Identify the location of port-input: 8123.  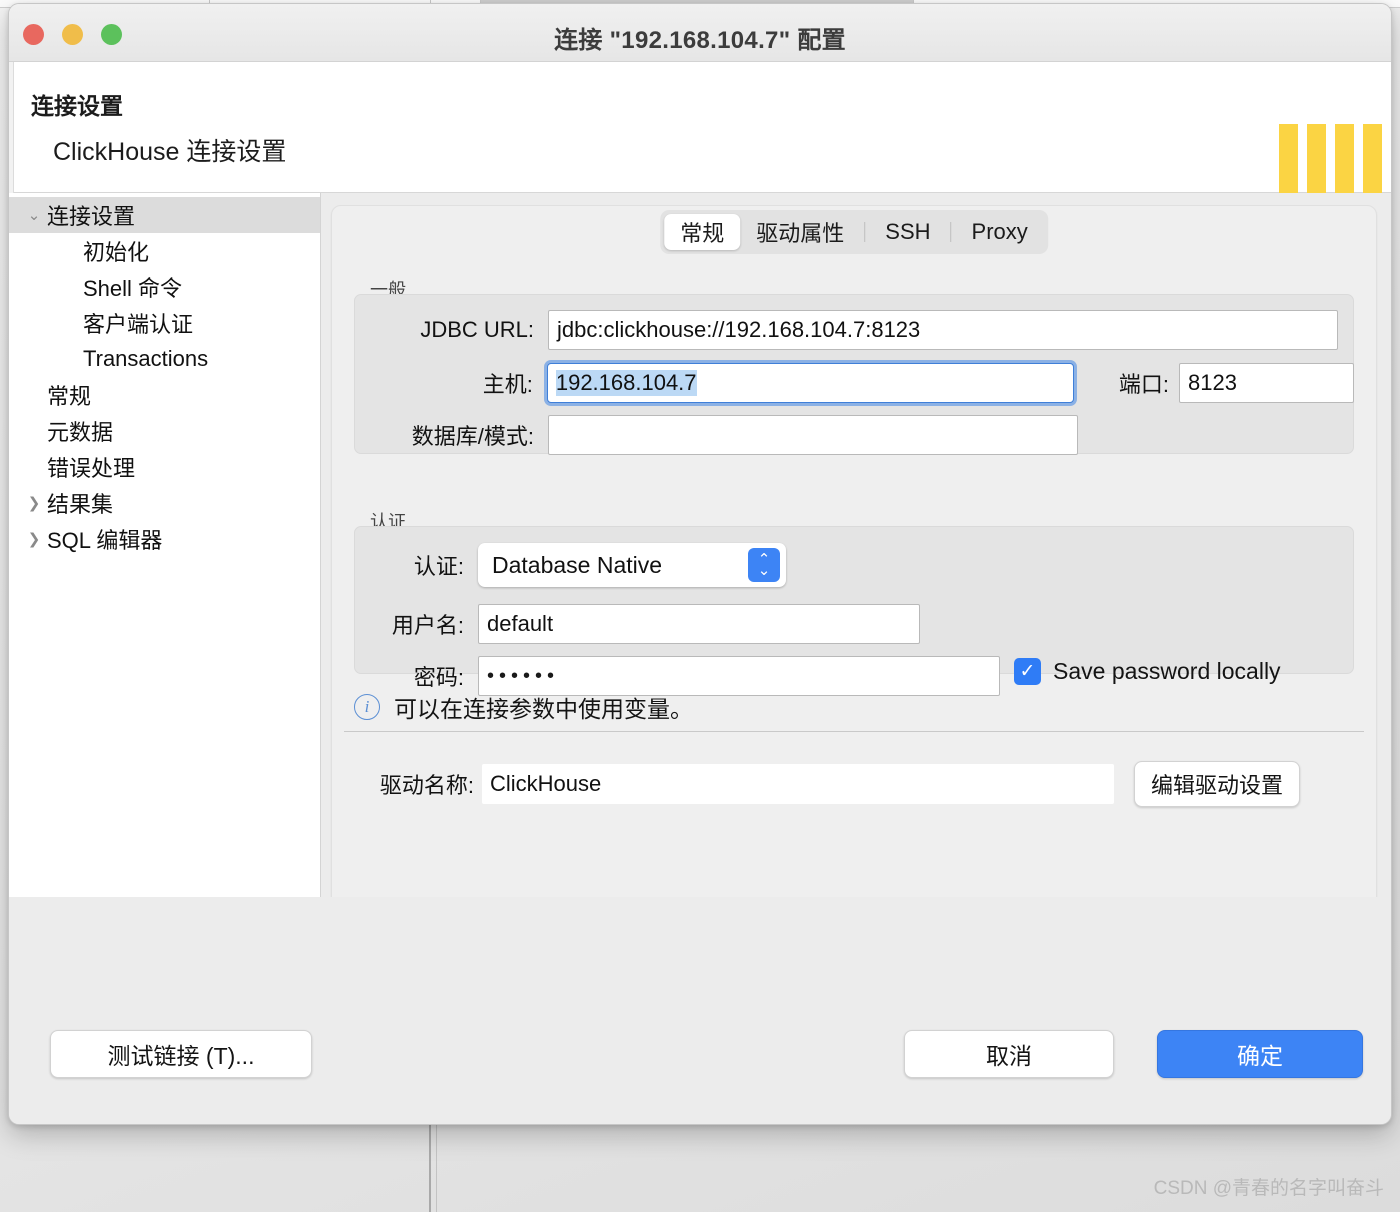
(1267, 383).